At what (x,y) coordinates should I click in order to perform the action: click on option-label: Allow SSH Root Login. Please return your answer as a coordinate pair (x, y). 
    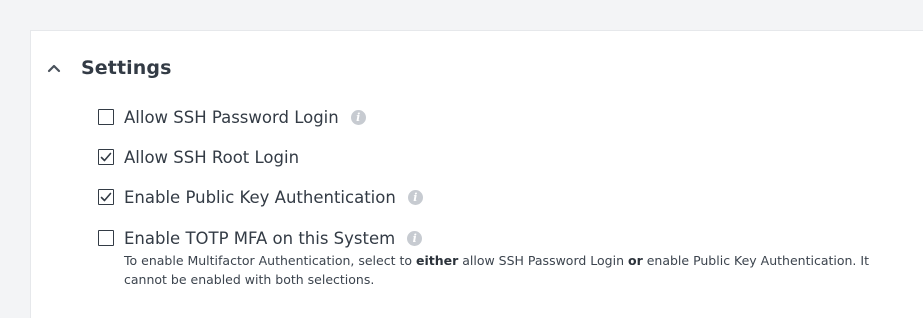
    Looking at the image, I should click on (212, 157).